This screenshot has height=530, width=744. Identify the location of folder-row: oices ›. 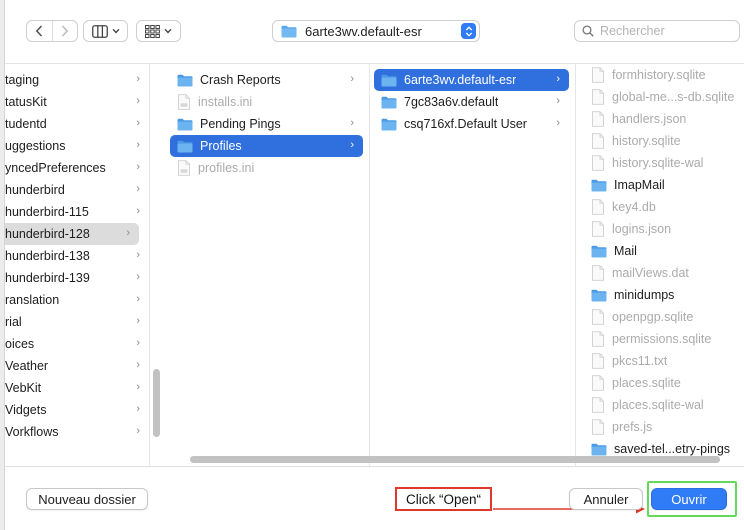
(77, 344).